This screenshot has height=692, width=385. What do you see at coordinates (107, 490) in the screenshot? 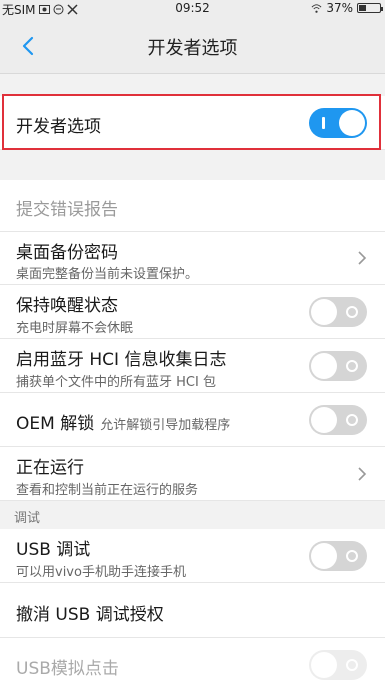
I see `running-services-subtitle: 查看和控制当前正在运行的服务` at bounding box center [107, 490].